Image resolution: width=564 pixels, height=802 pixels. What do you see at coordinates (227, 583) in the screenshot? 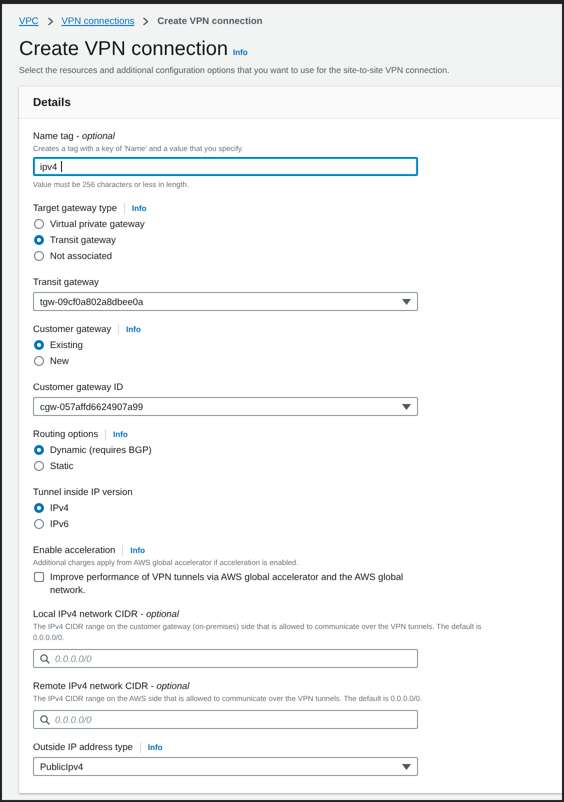
I see `checkbox-label: Improve performance of VPN tunnels via AWS global accelerator and the AWS global network.` at bounding box center [227, 583].